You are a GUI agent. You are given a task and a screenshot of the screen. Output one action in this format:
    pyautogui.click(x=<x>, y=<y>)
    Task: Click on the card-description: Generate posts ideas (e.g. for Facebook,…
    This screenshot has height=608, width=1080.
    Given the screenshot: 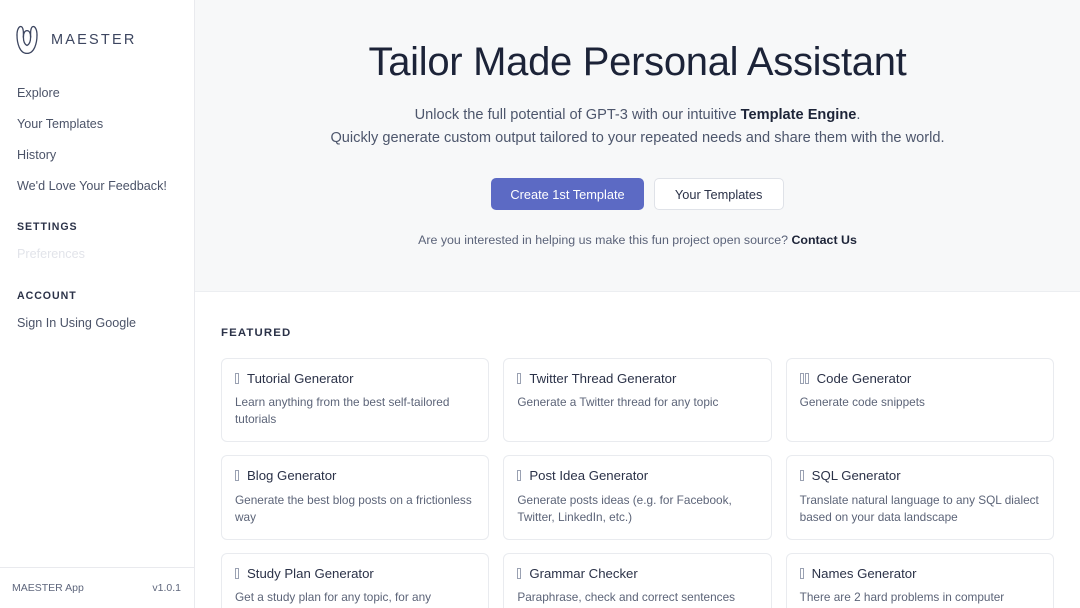 What is the action you would take?
    pyautogui.click(x=624, y=508)
    